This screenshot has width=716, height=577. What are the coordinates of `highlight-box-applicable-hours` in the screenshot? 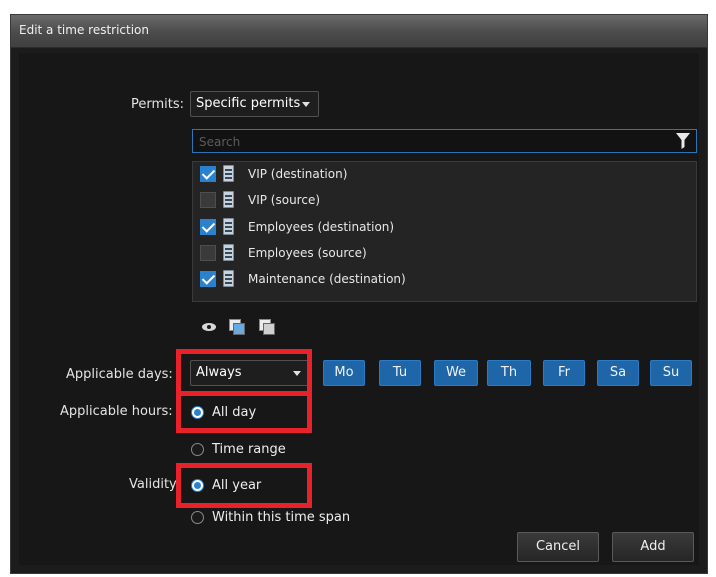 It's located at (244, 412).